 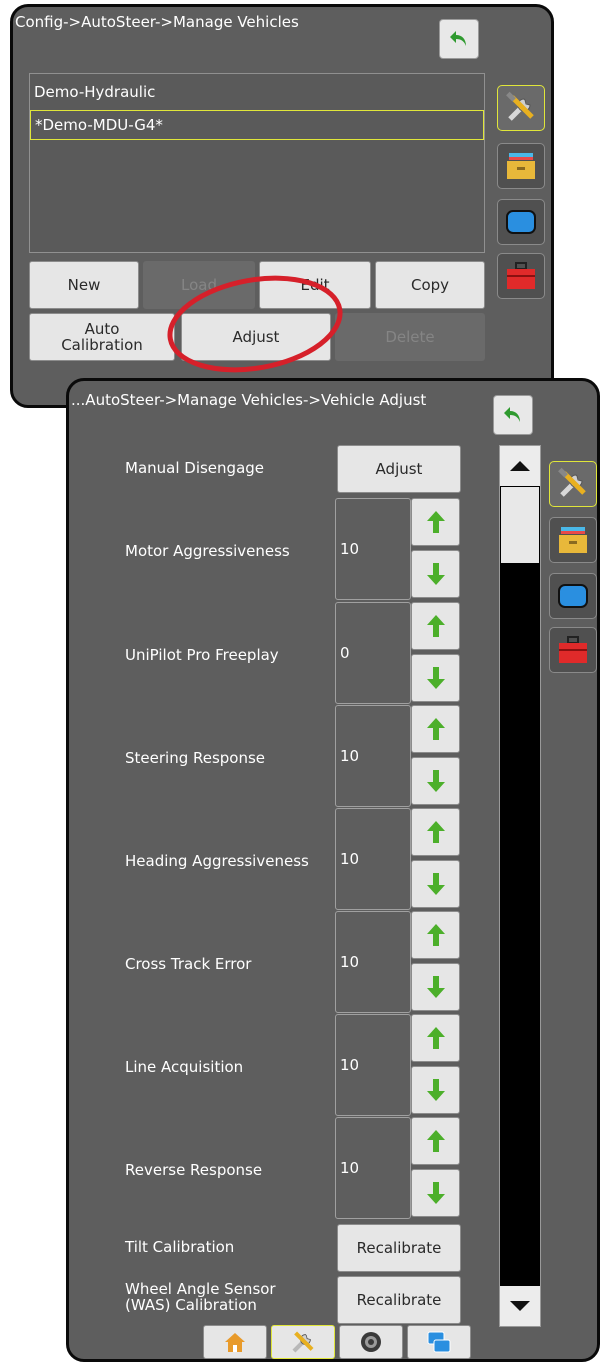 What do you see at coordinates (255, 324) in the screenshot?
I see `annotation-ellipse` at bounding box center [255, 324].